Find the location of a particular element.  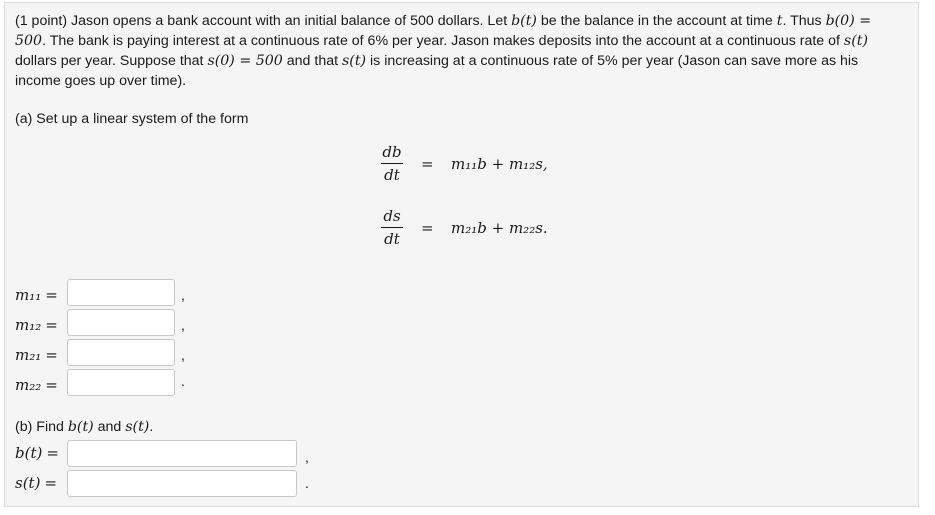

m12-label: m₁₂ = is located at coordinates (36, 325).